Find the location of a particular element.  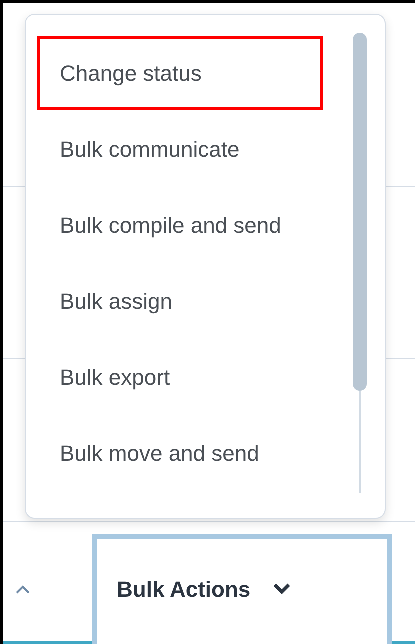

menu-item: Bulk assign is located at coordinates (180, 301).